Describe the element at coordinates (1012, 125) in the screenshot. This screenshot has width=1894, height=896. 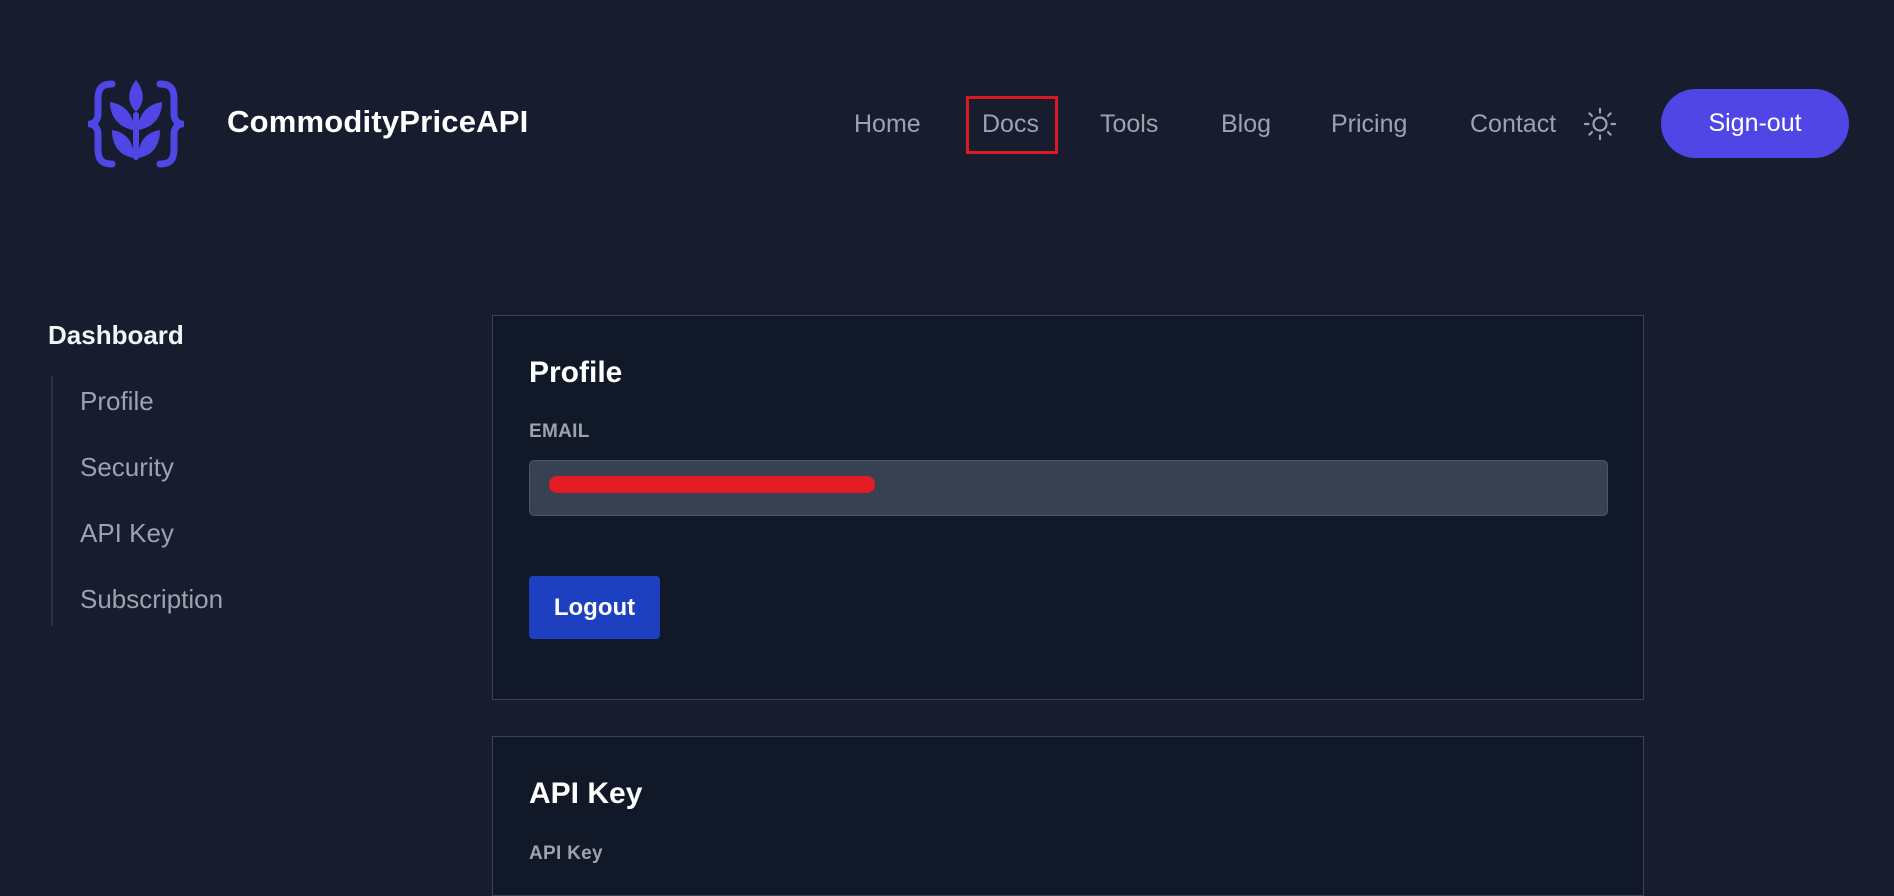
I see `docs-highlight-box` at that location.